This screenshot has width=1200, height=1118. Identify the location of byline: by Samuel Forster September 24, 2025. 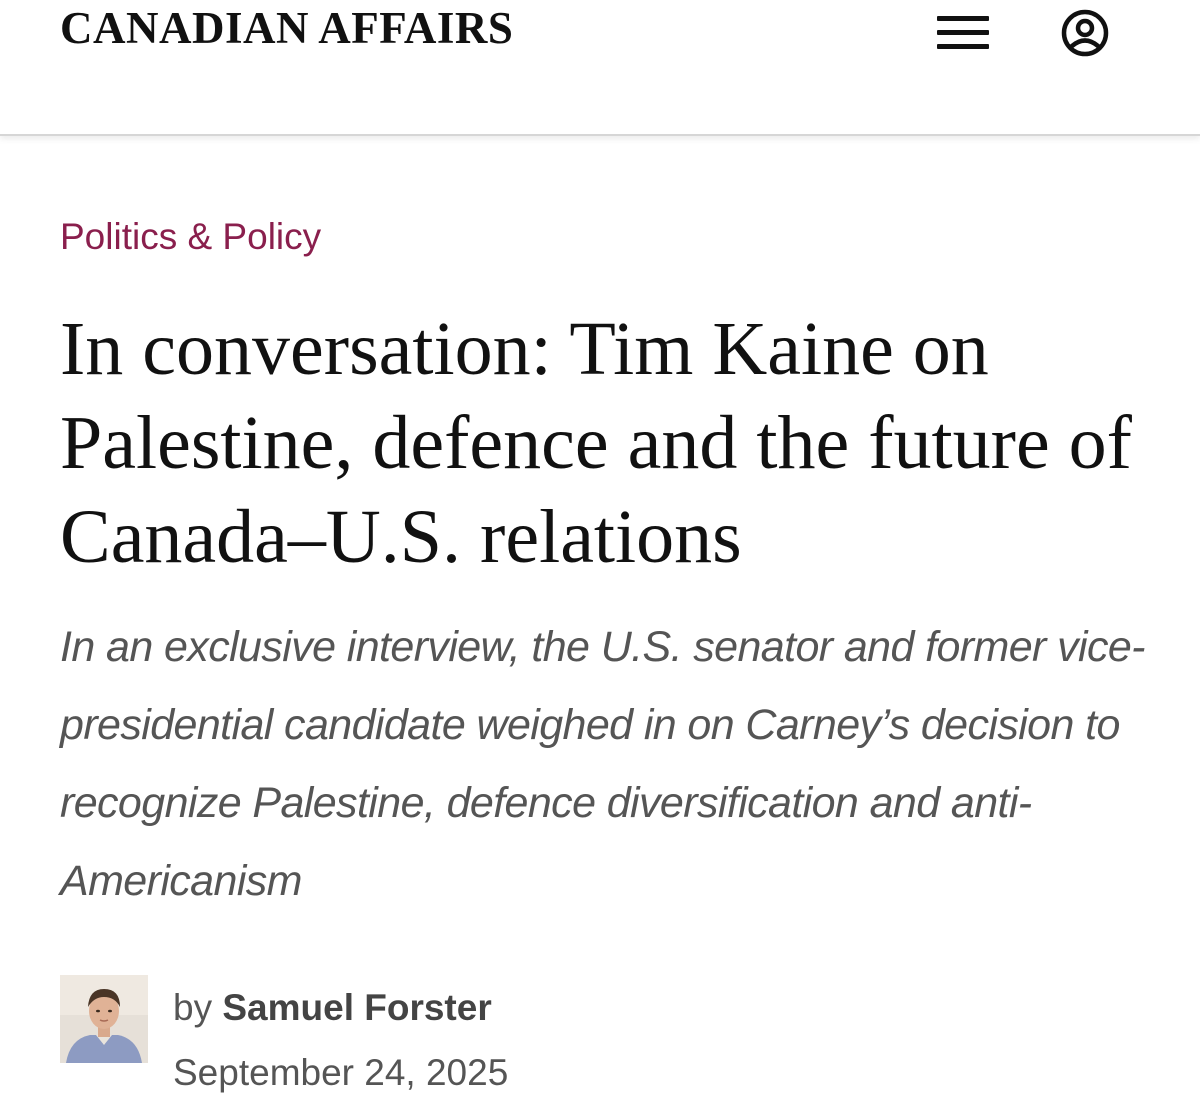
(410, 1040).